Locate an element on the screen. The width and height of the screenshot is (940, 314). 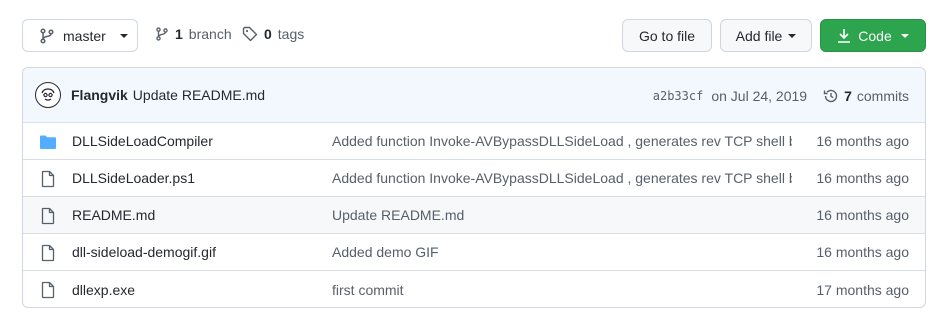
file-name-link: dll-sideload-demogif.gif is located at coordinates (144, 252).